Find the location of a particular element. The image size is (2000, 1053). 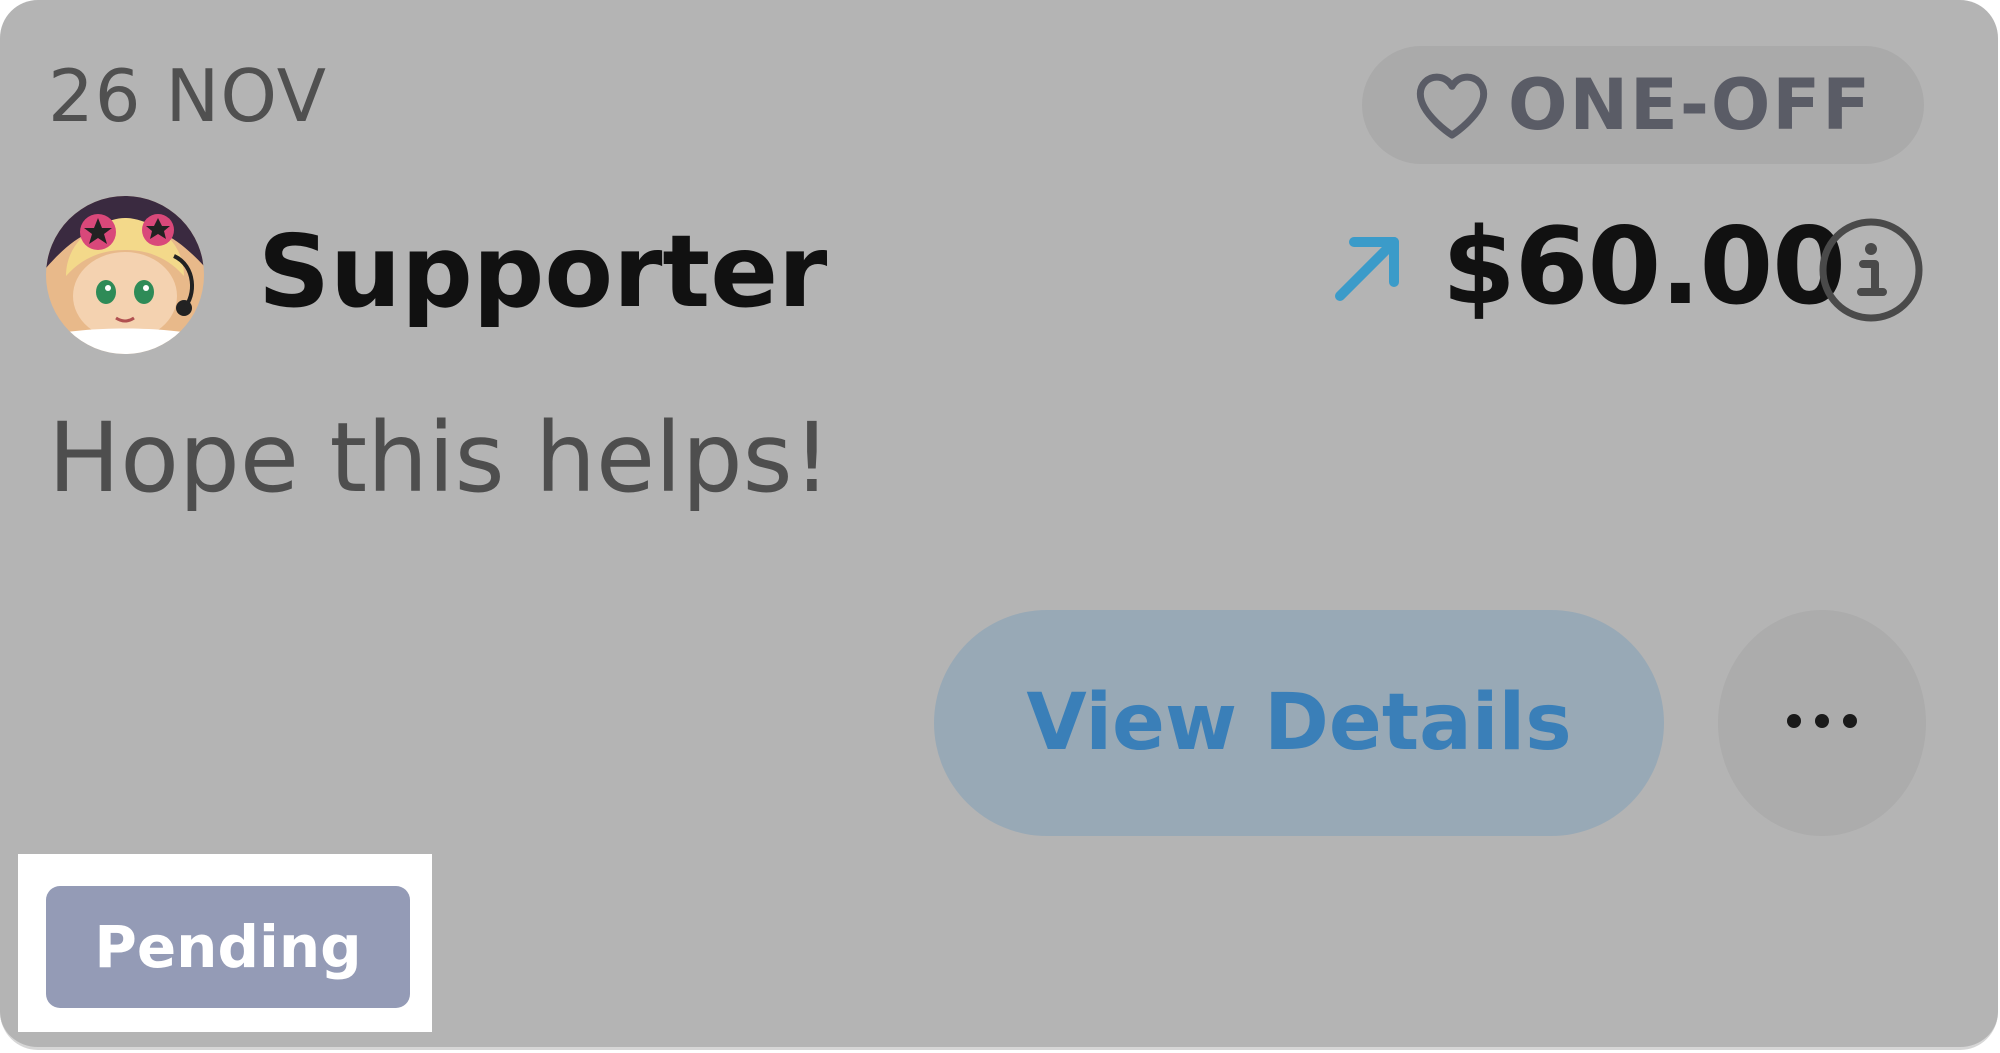

supporter-name: Supporter is located at coordinates (543, 271).